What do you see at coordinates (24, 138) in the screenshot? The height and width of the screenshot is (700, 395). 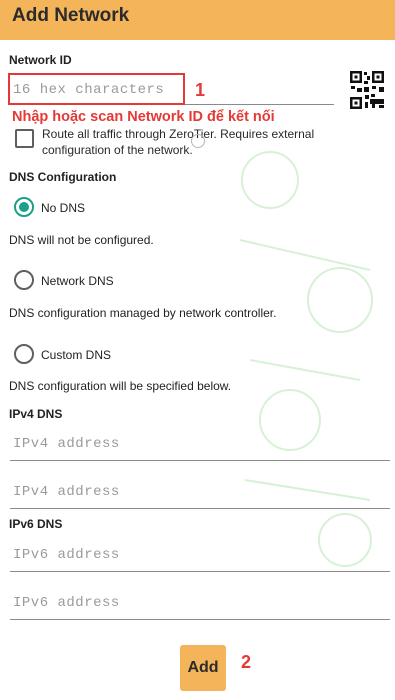 I see `route-all-checkbox` at bounding box center [24, 138].